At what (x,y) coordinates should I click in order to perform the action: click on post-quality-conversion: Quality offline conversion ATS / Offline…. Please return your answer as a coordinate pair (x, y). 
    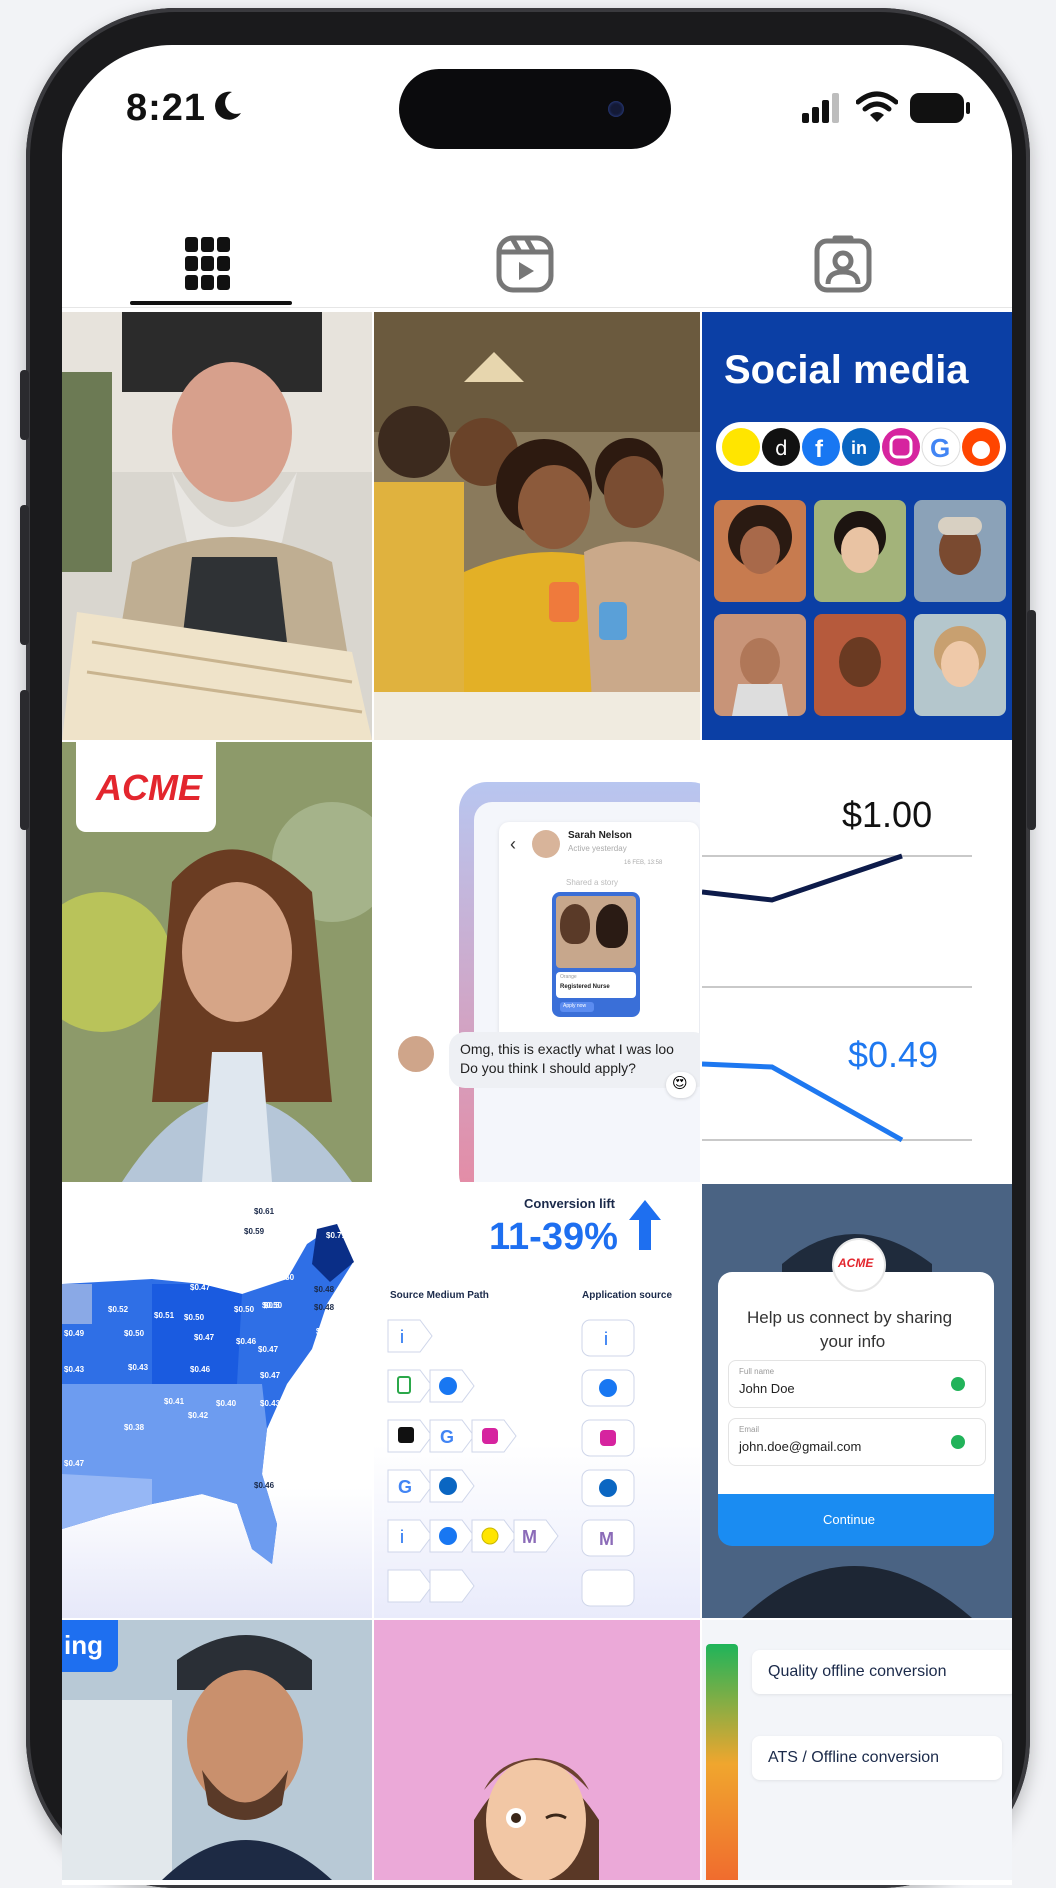
    Looking at the image, I should click on (857, 1750).